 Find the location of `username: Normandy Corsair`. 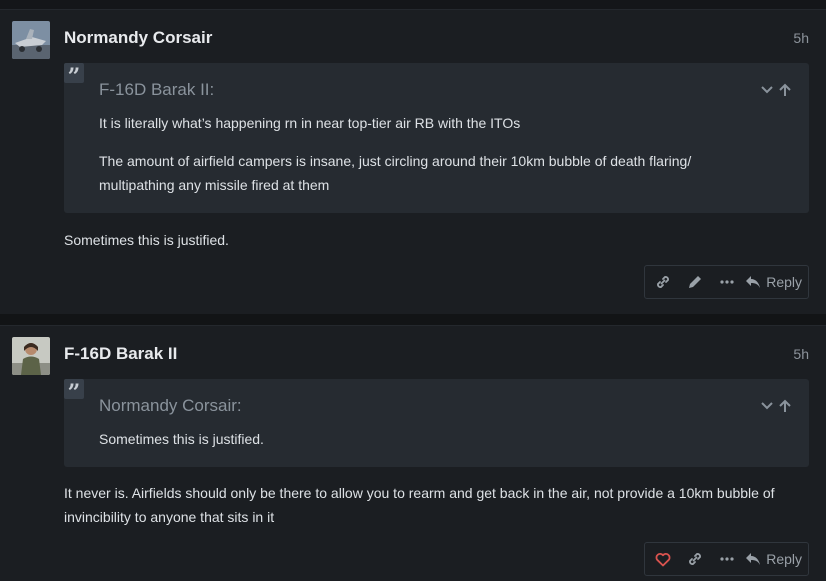

username: Normandy Corsair is located at coordinates (138, 38).